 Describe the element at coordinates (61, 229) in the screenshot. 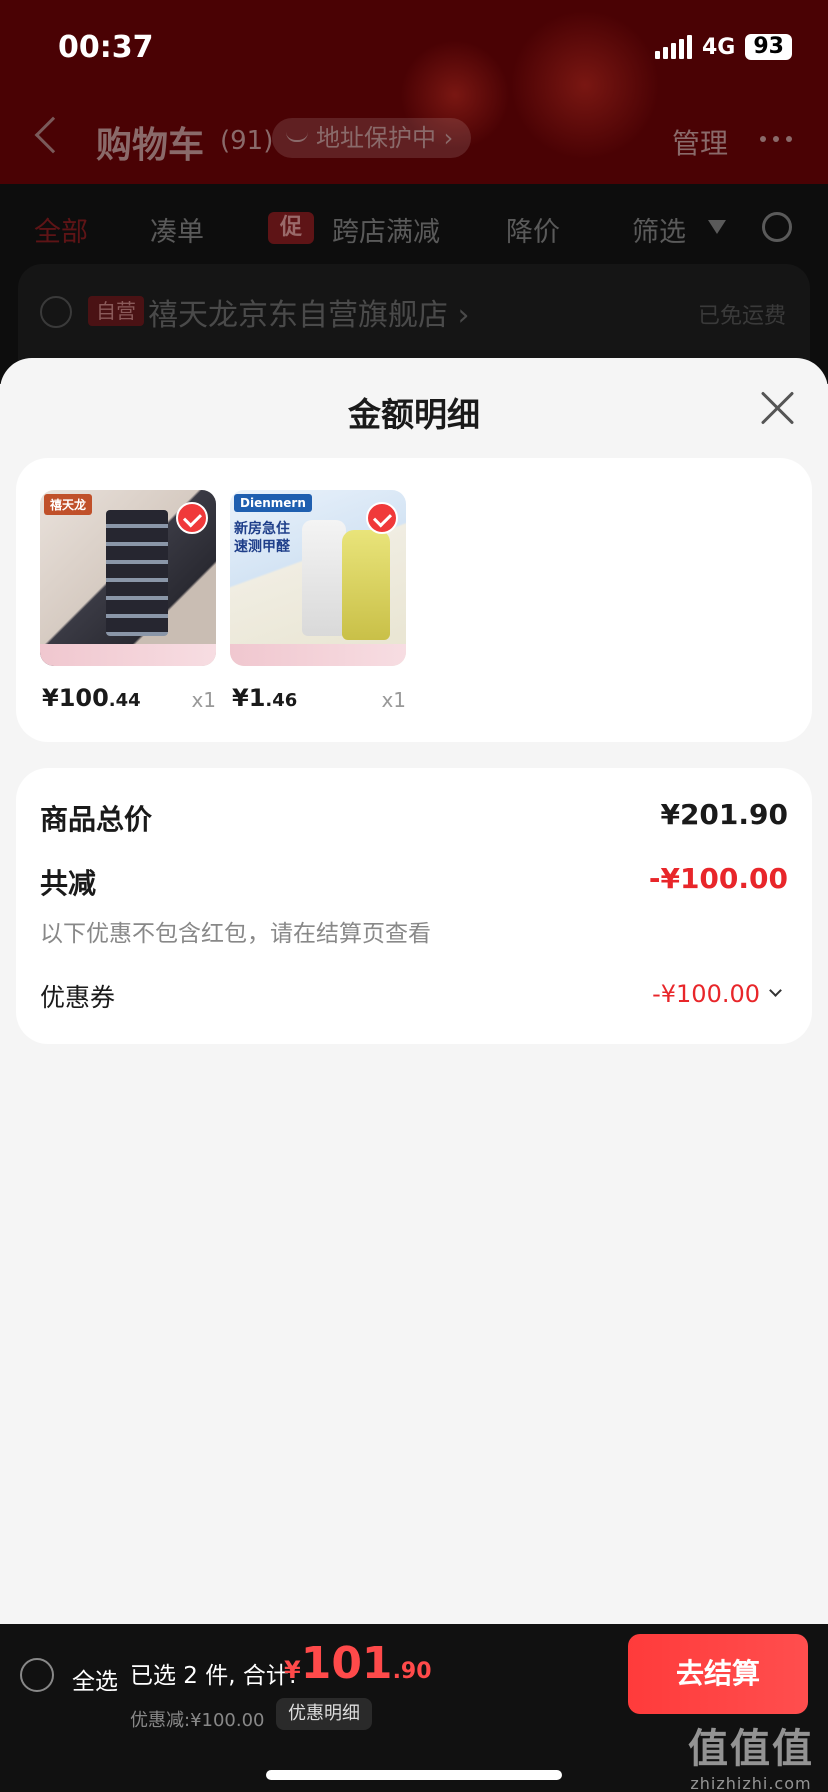

I see `tab-all: 全部` at that location.